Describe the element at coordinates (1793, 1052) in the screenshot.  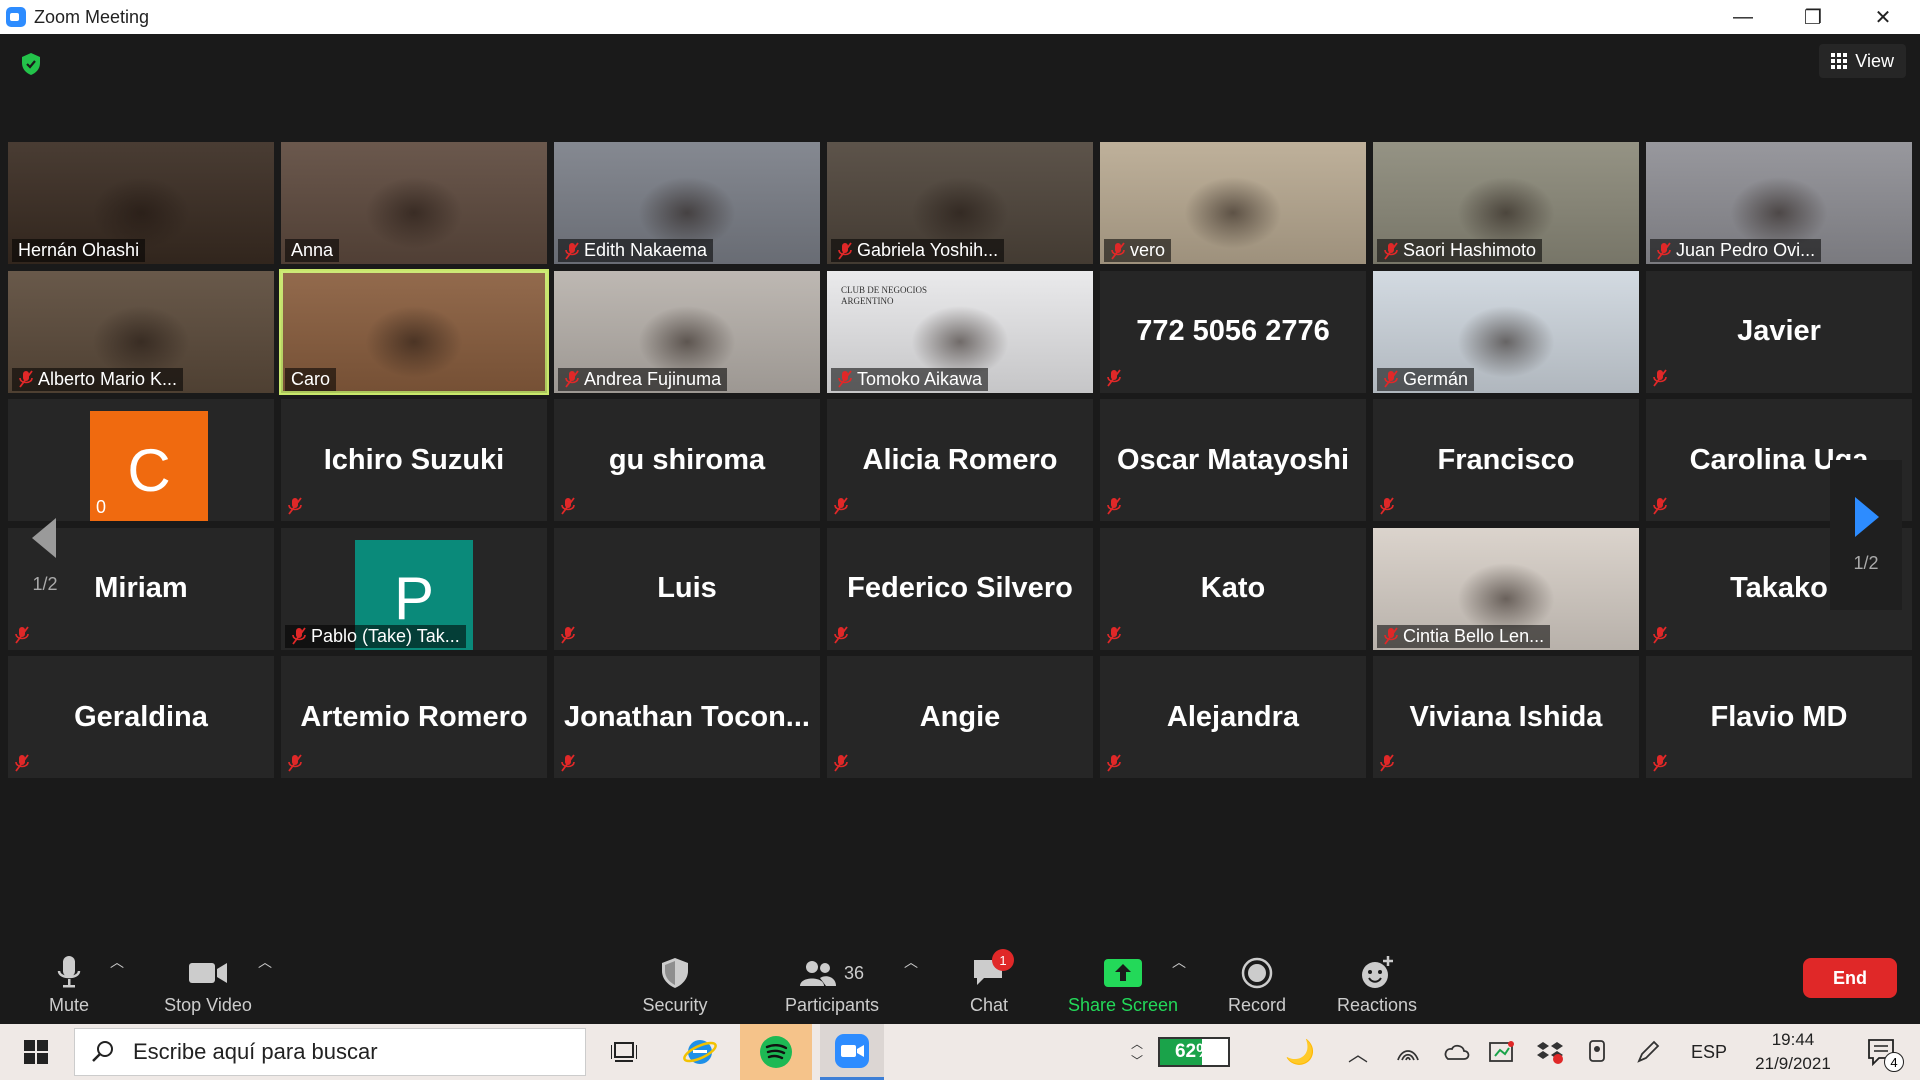
I see `clock: 19:44 21/9/2021` at that location.